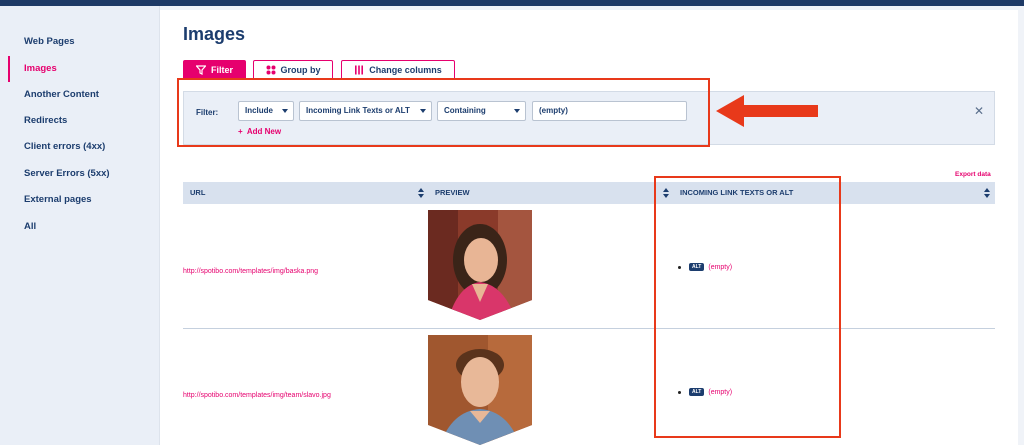  I want to click on sidebar-item-client-errors: Client errors (4xx), so click(84, 147).